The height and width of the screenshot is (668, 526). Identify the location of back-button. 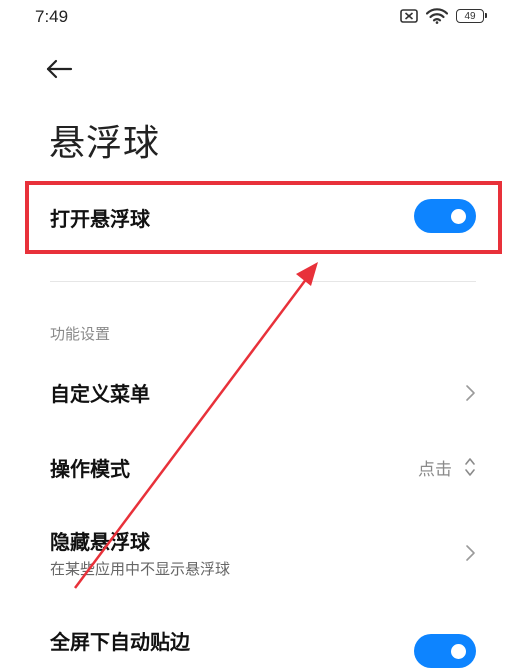
(63, 69).